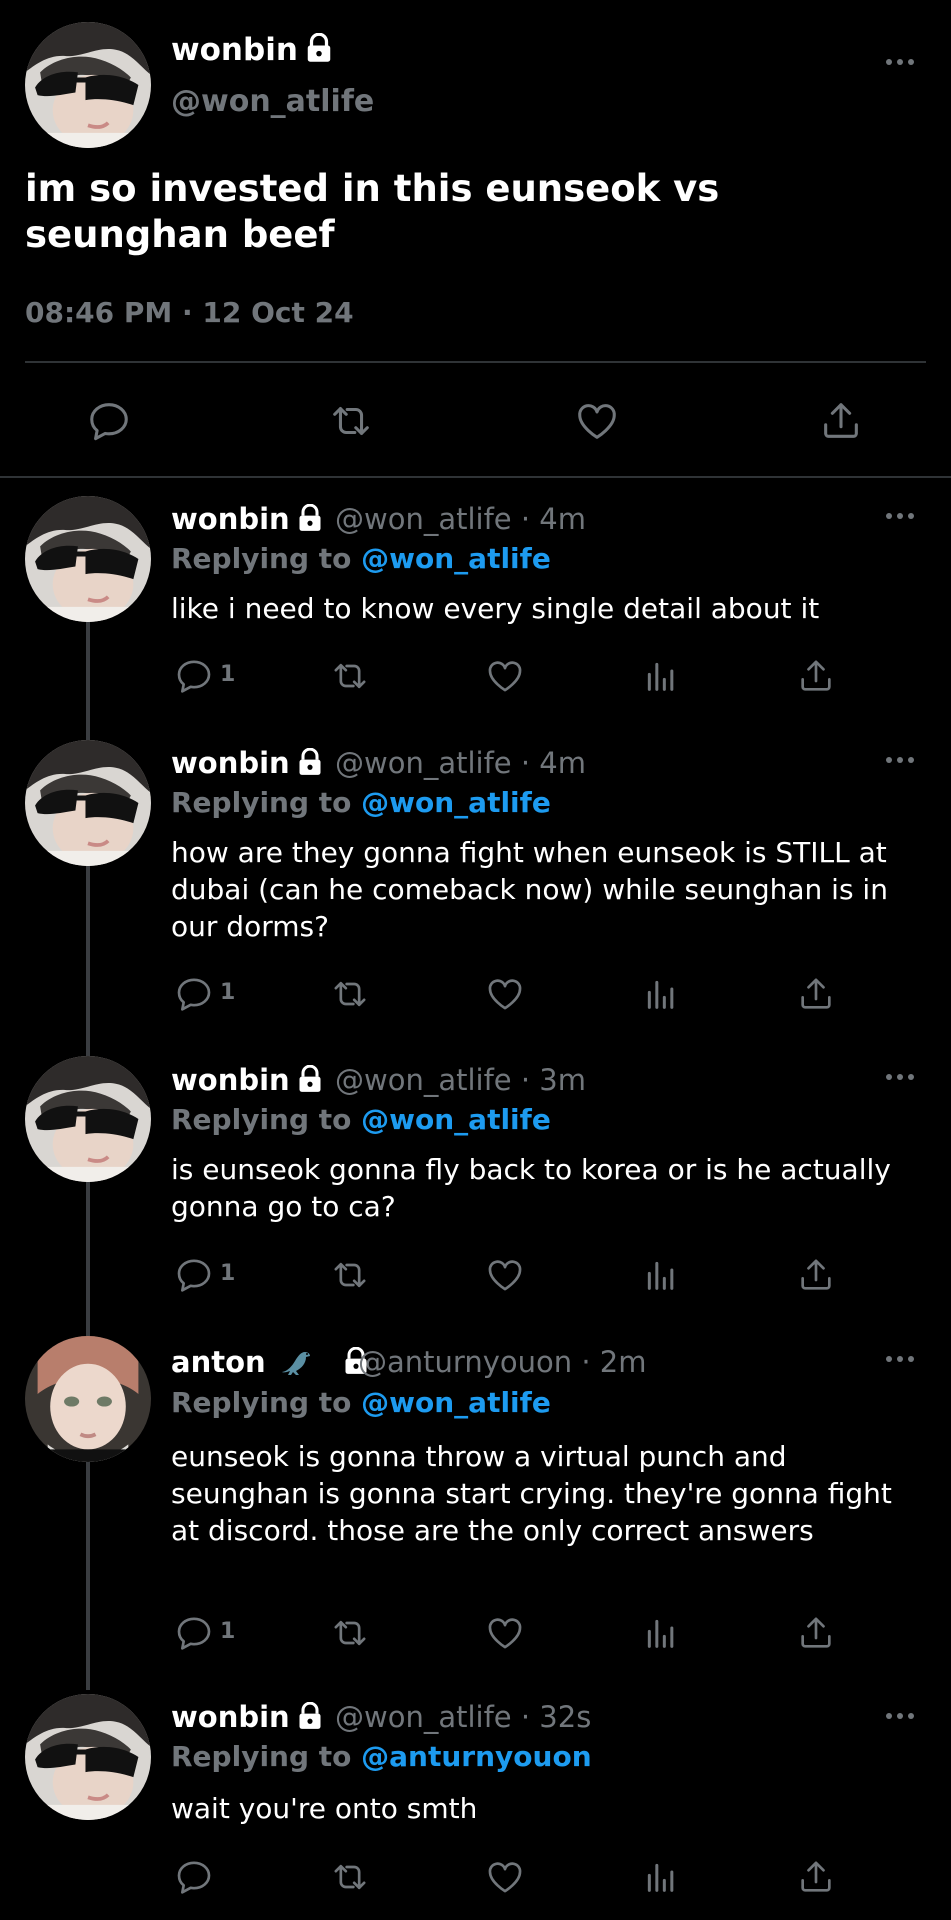 This screenshot has height=1920, width=951. I want to click on reply-text: wait you're onto smth, so click(324, 1808).